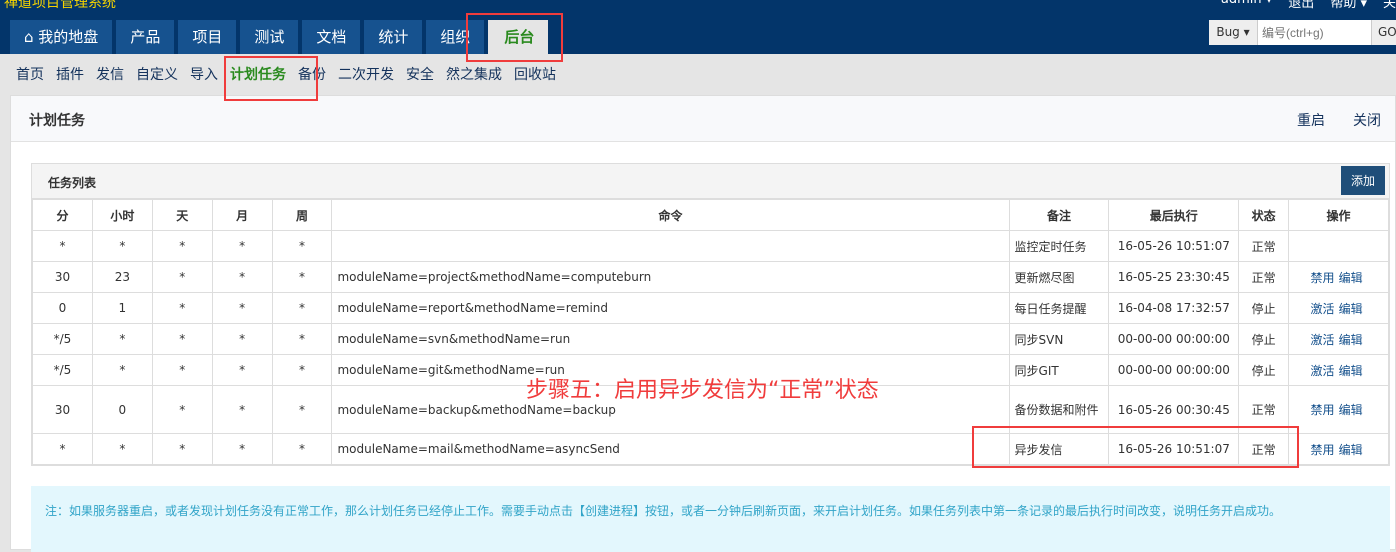 The height and width of the screenshot is (552, 1396). I want to click on column-header: 月, so click(242, 215).